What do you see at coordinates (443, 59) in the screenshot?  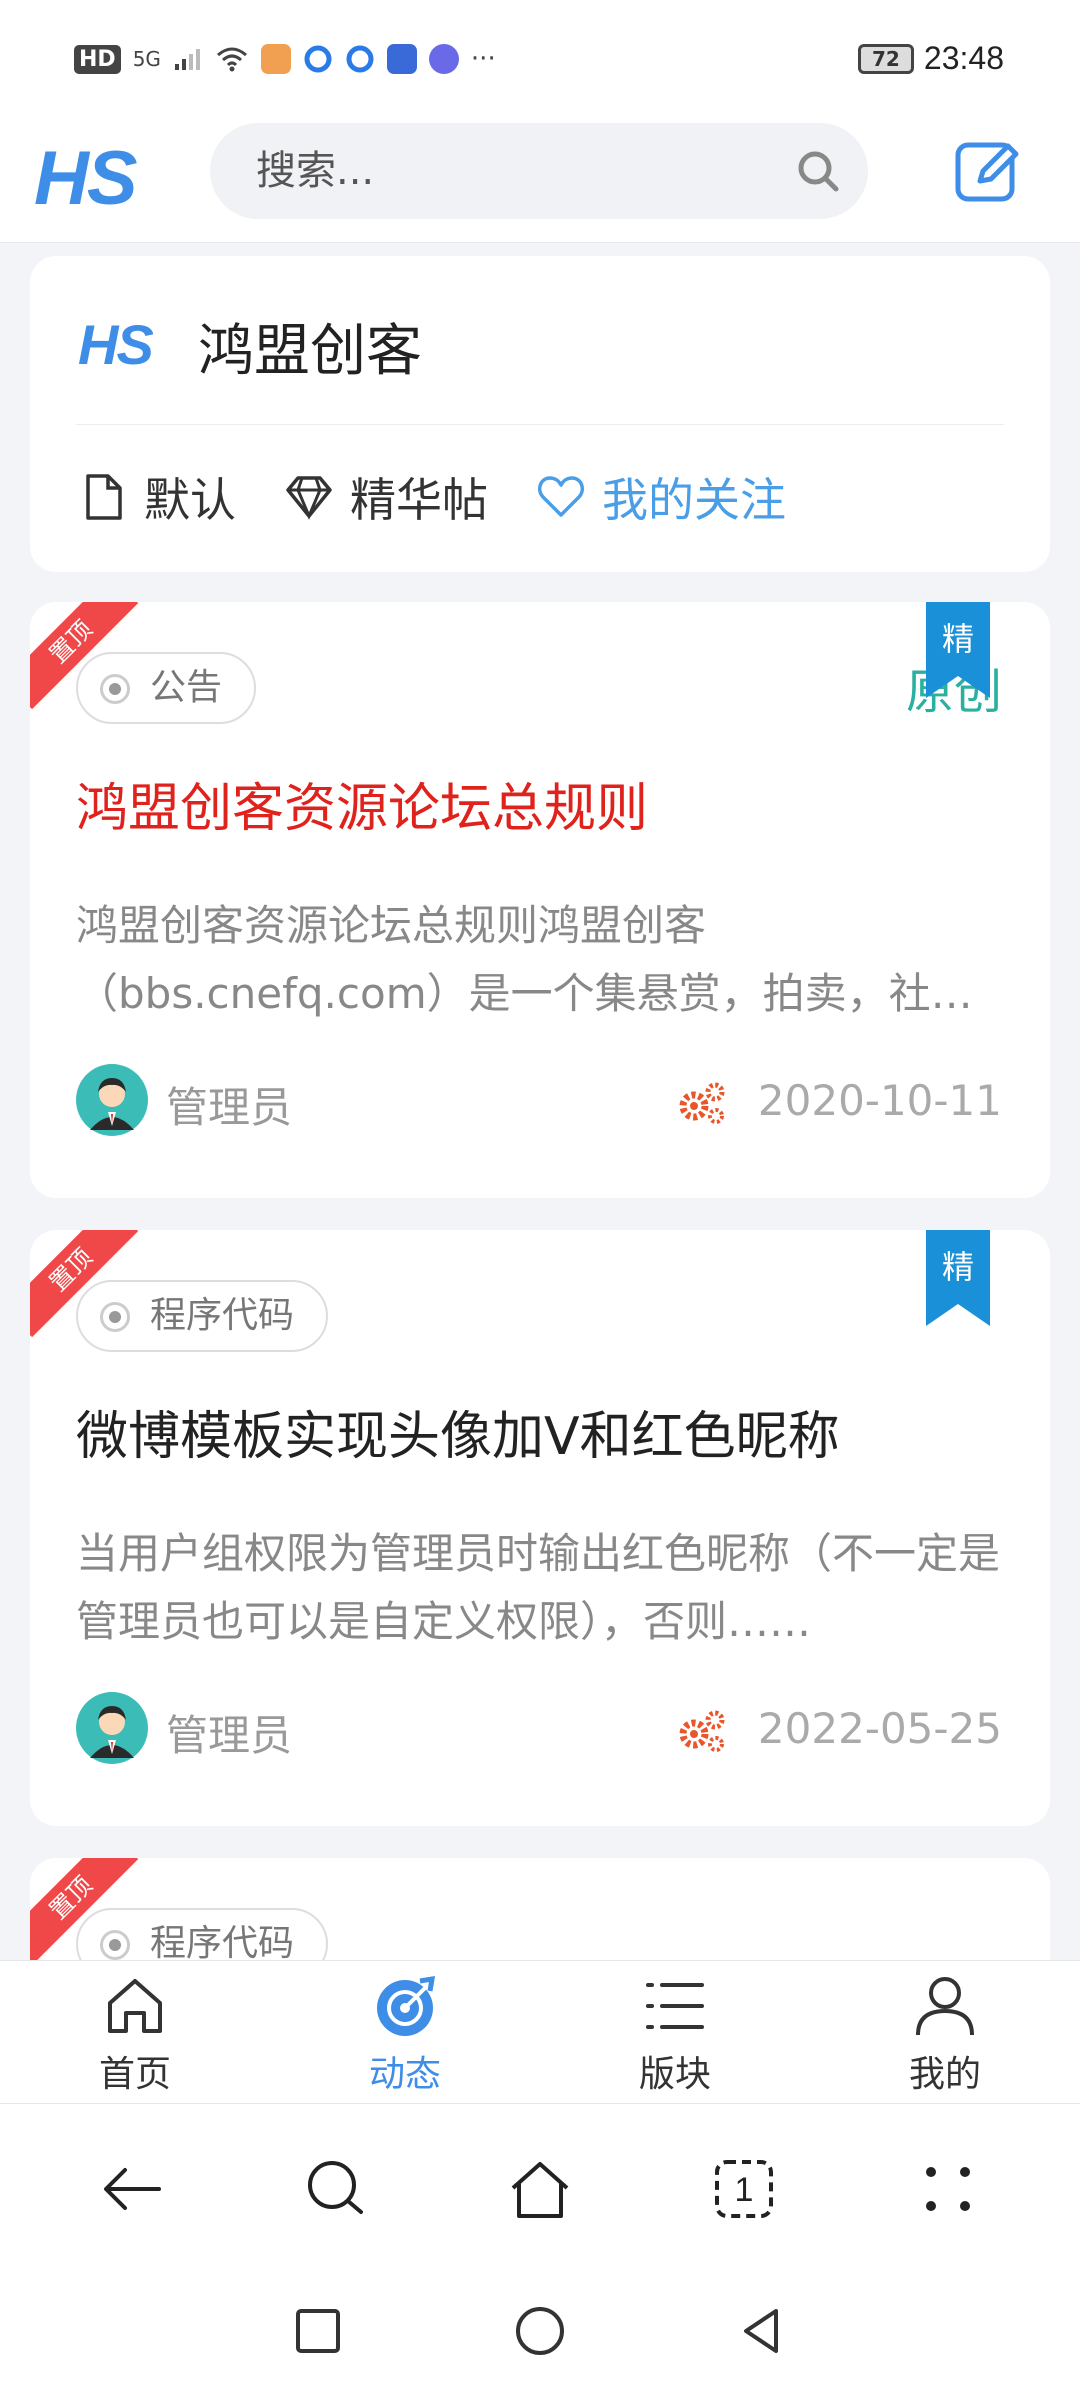 I see `music-app-icon` at bounding box center [443, 59].